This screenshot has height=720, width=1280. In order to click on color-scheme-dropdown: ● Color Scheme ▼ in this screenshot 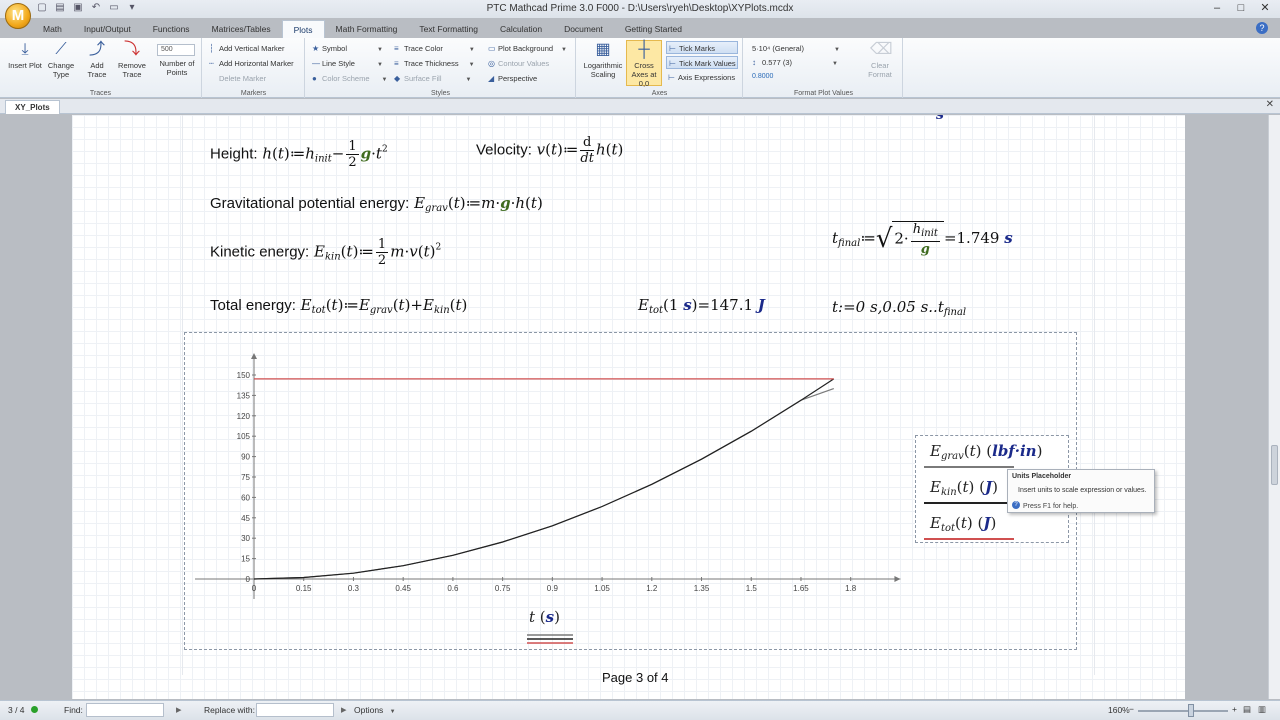, I will do `click(349, 78)`.